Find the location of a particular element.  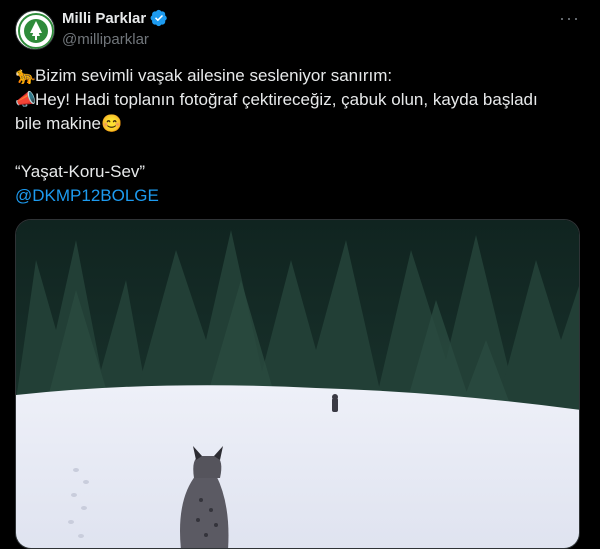

leopard-emoji-icon: 🐆 is located at coordinates (26, 75).